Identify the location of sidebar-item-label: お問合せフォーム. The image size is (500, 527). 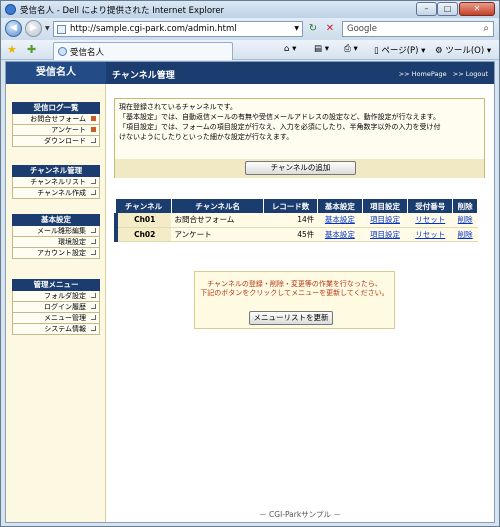
(58, 119).